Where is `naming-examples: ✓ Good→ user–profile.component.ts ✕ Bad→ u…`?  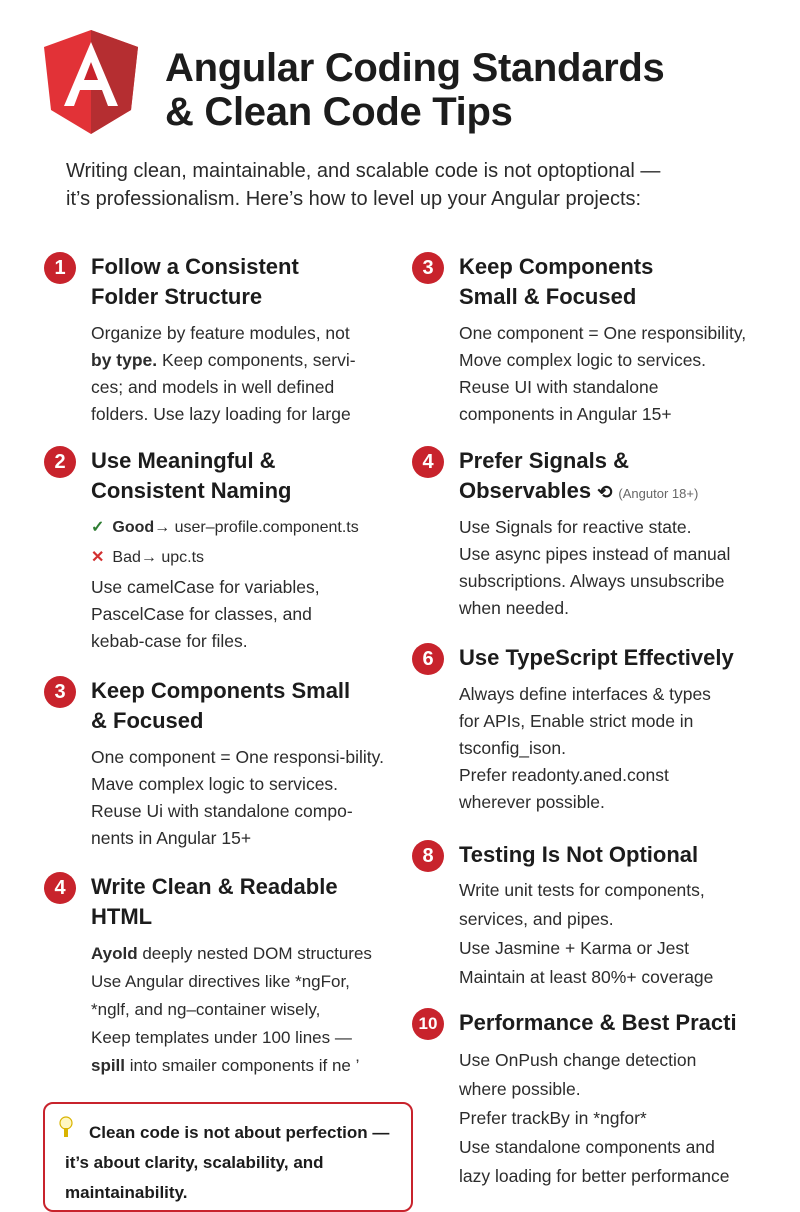 naming-examples: ✓ Good→ user–profile.component.ts ✕ Bad→ u… is located at coordinates (225, 542).